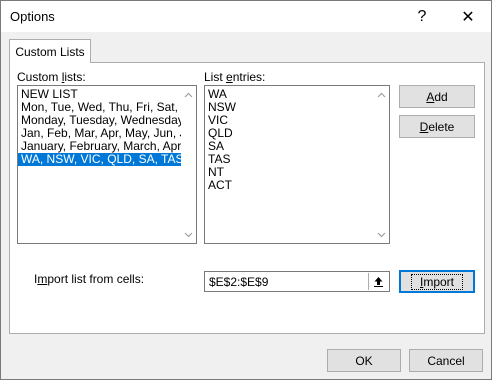 This screenshot has width=492, height=380. Describe the element at coordinates (216, 146) in the screenshot. I see `list-item: SA` at that location.